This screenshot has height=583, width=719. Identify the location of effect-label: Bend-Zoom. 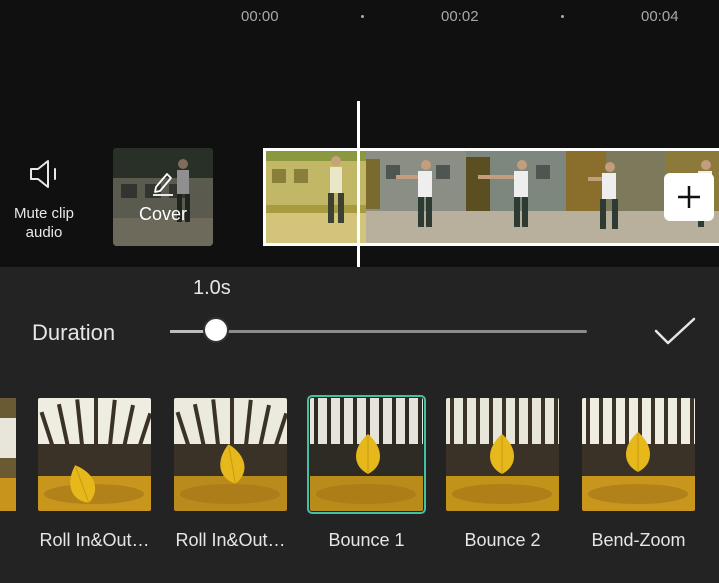
(638, 540).